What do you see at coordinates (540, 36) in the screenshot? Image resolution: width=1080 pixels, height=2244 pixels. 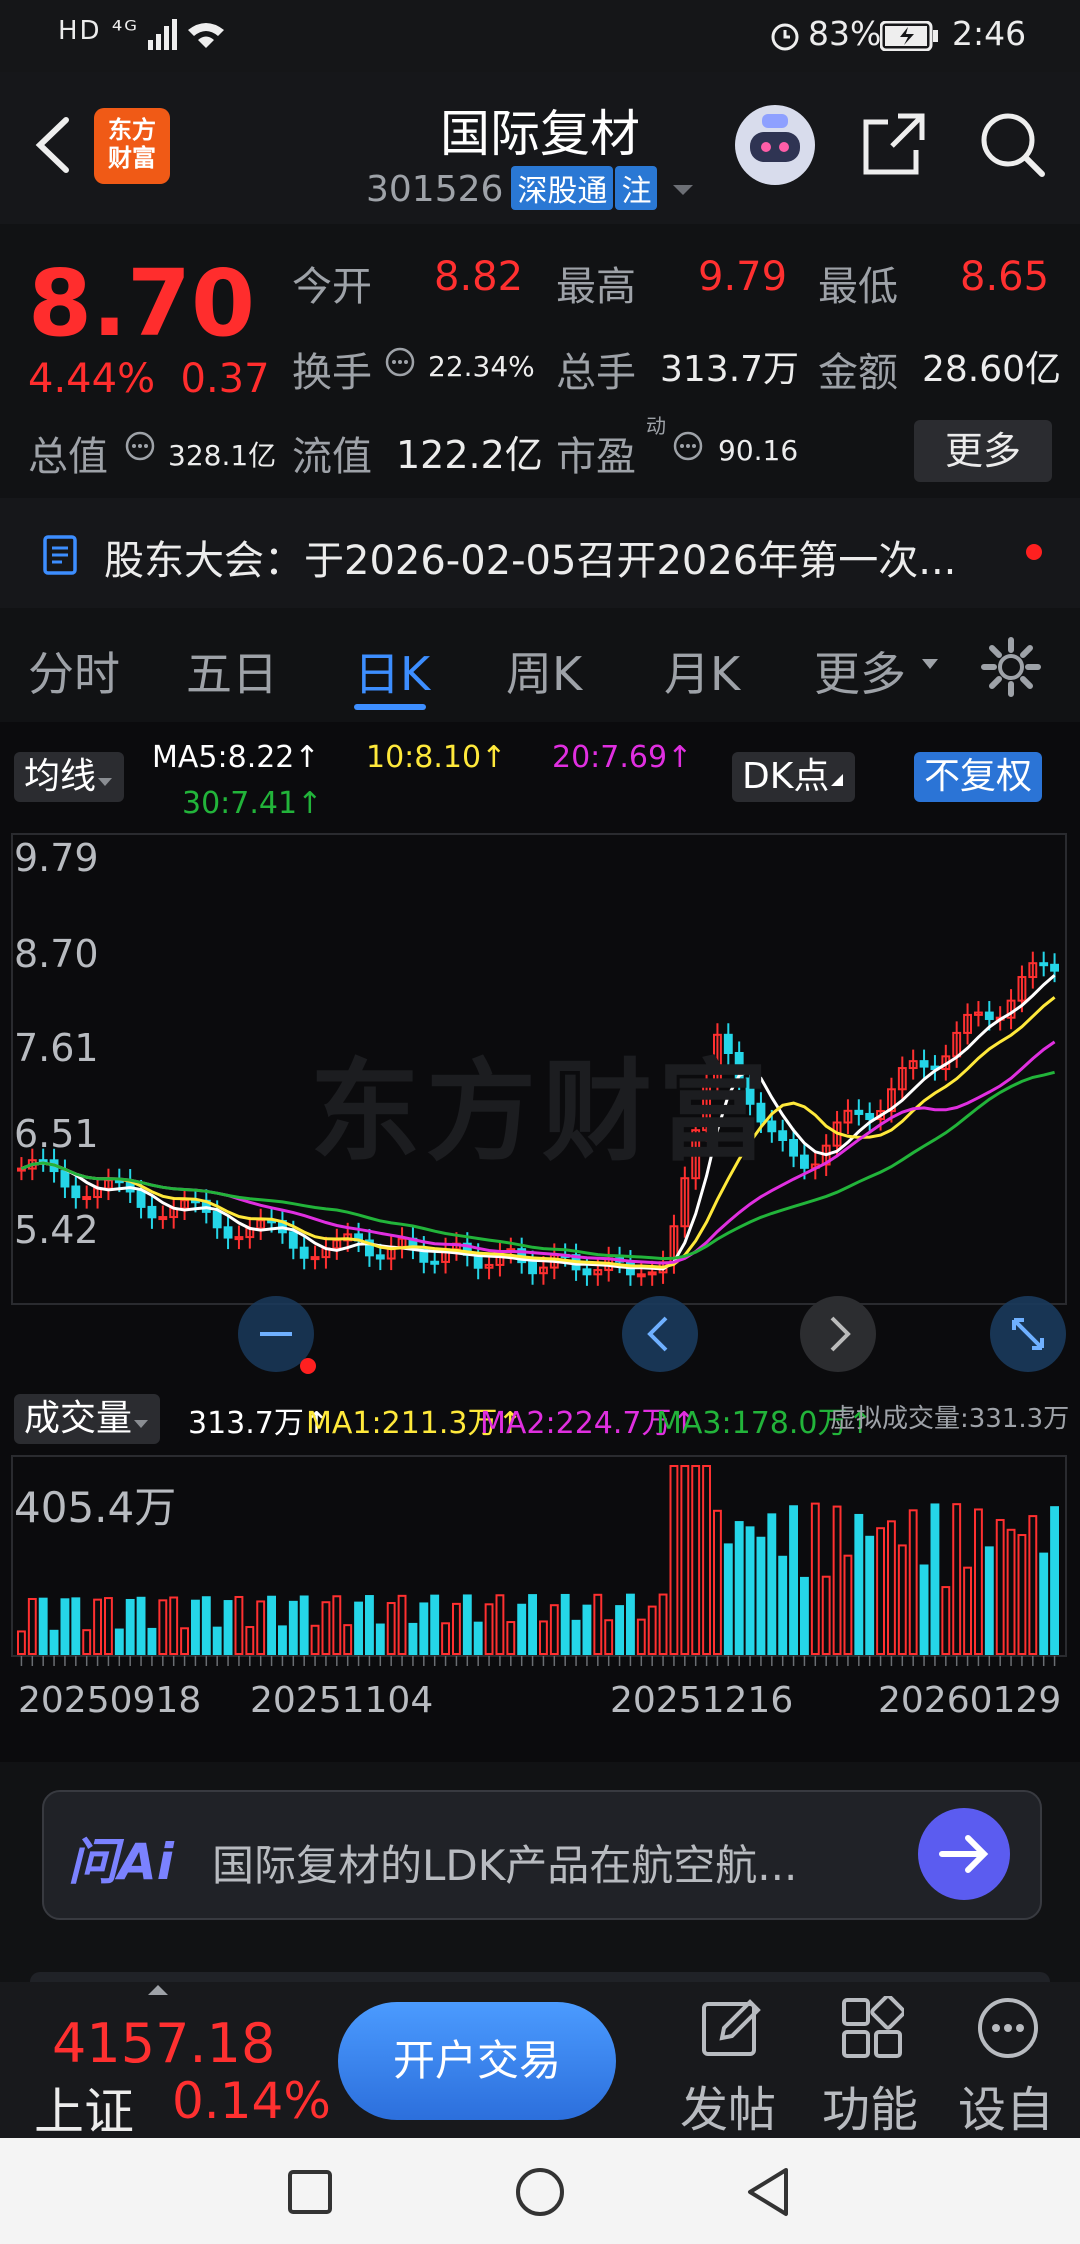 I see `status-bar: HD ⁴ᴳ 83% 2:46` at bounding box center [540, 36].